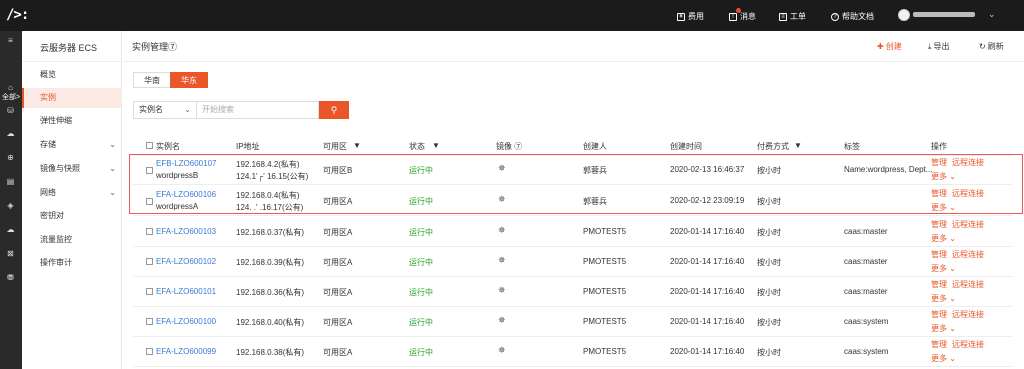 The image size is (1024, 369). I want to click on messages-link: ! 消息, so click(742, 16).